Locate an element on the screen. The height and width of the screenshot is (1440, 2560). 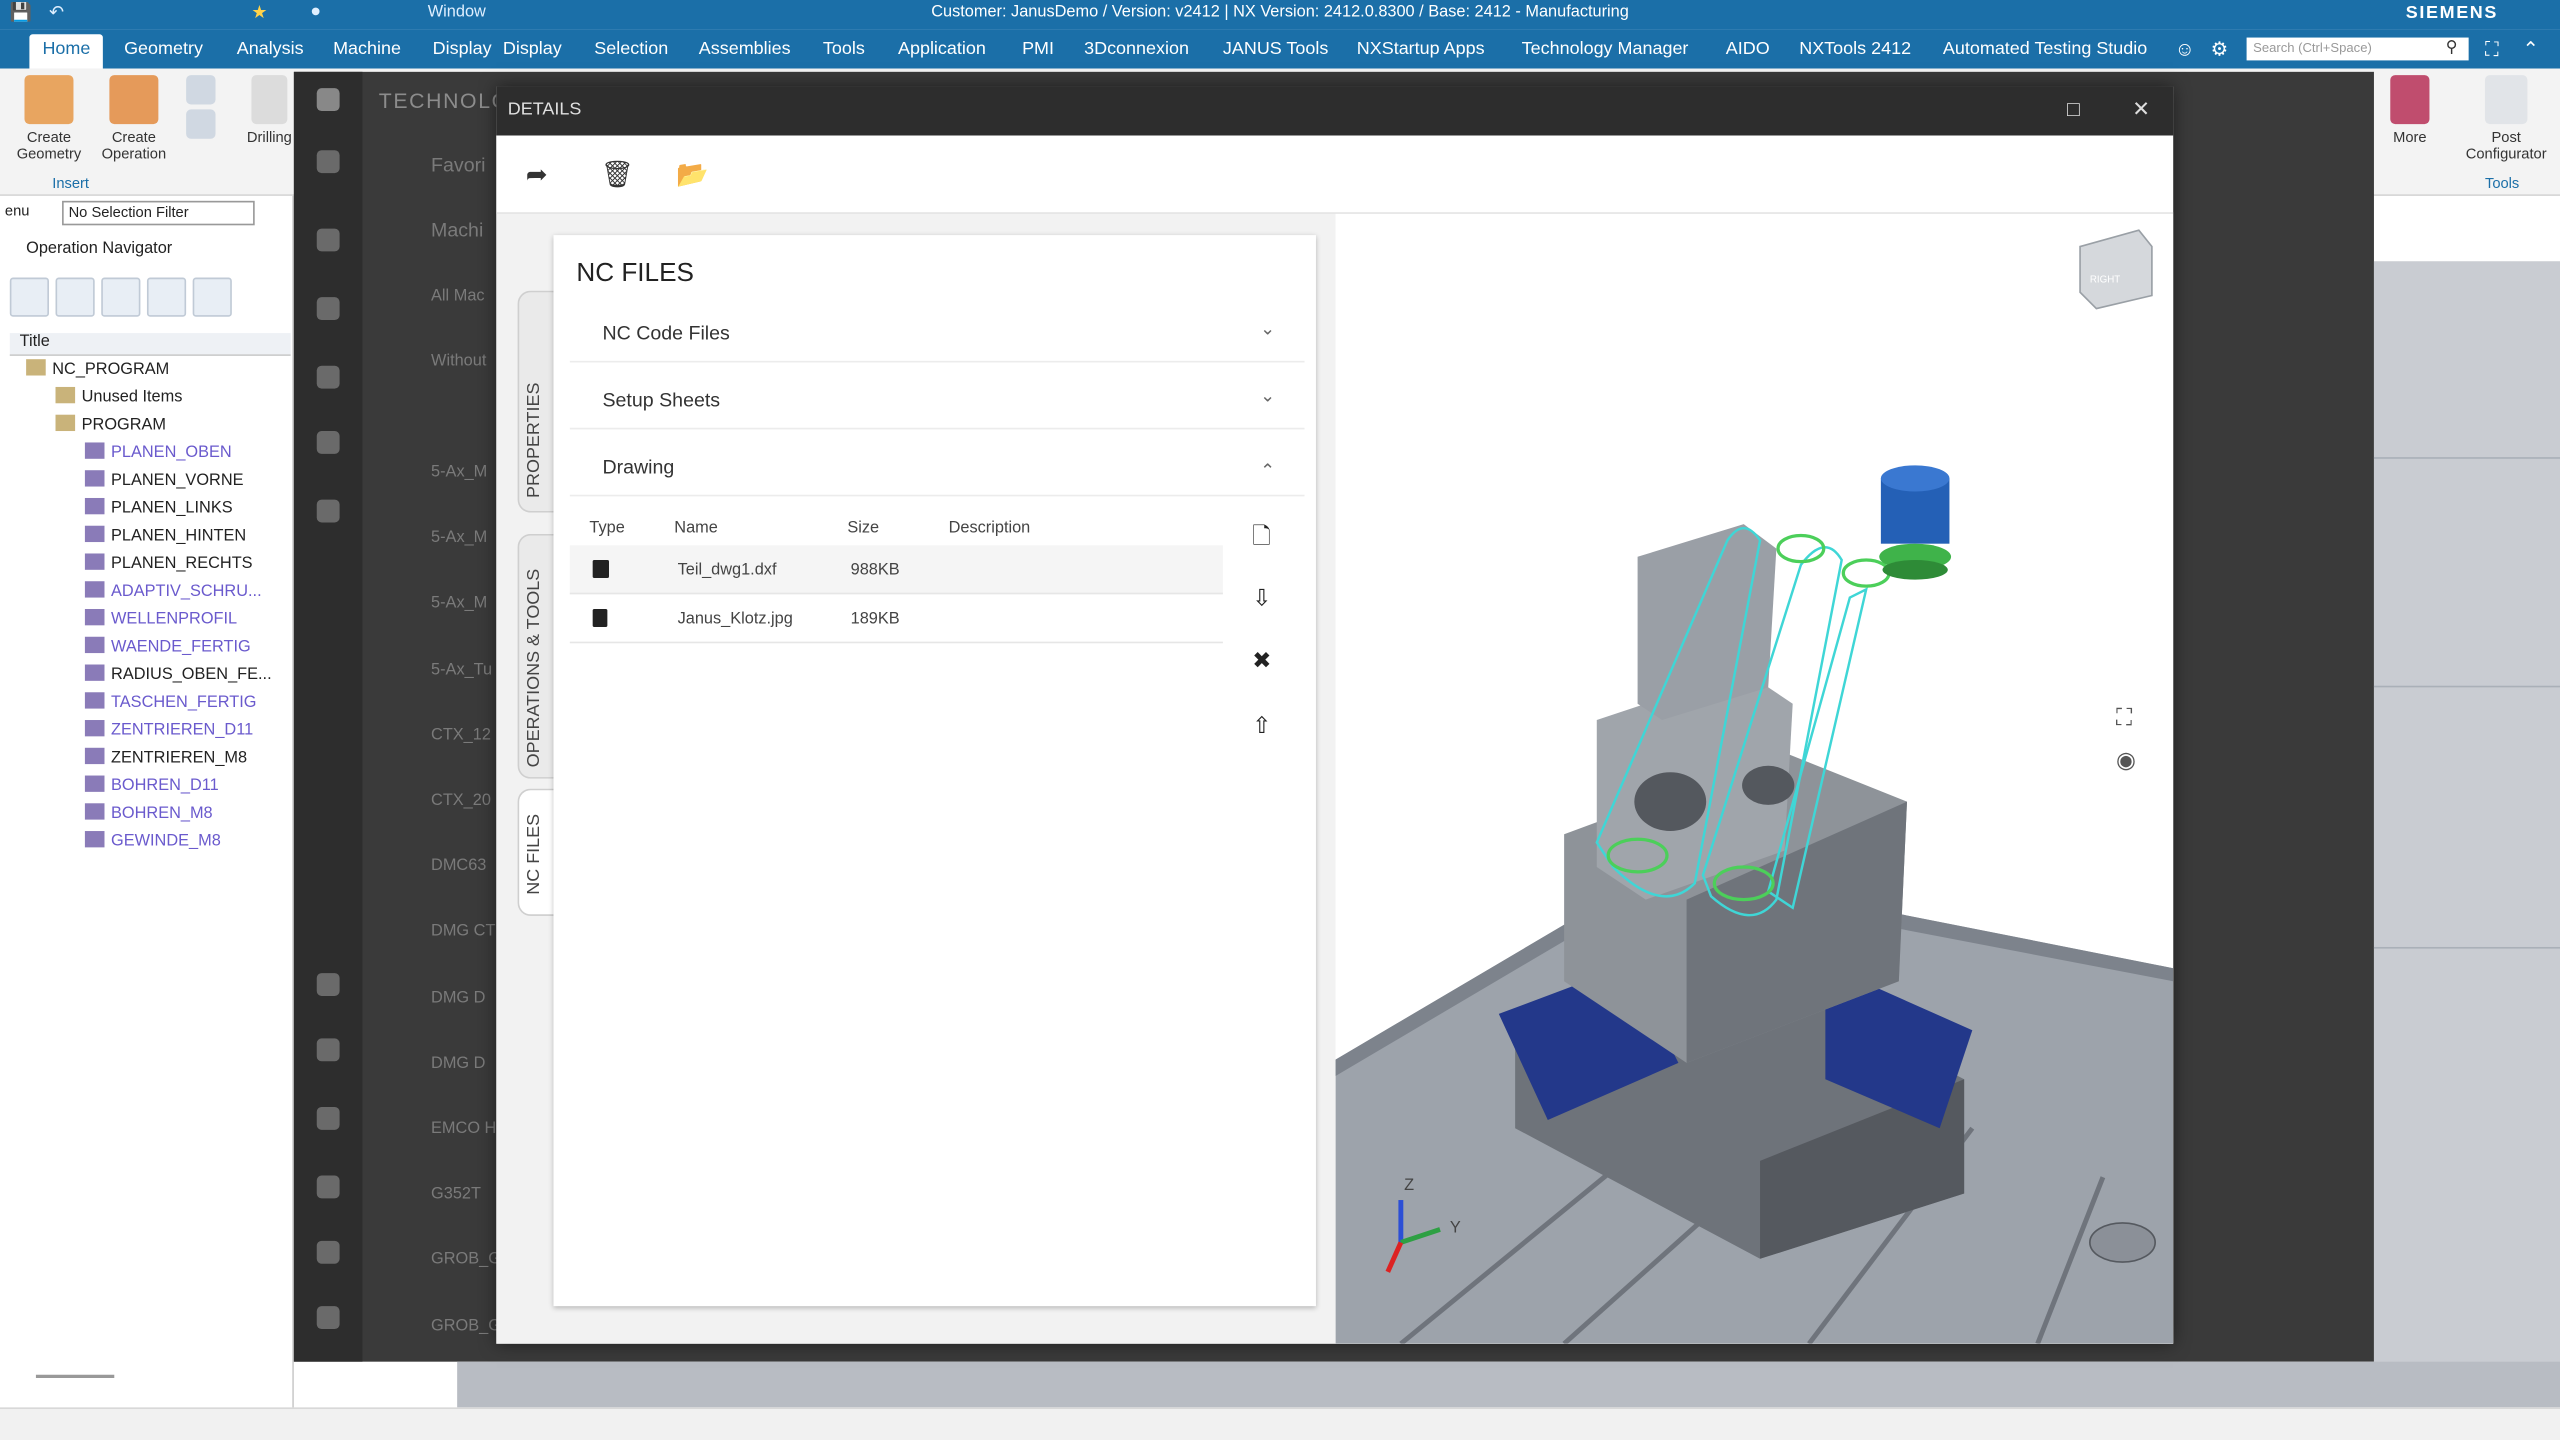
sync-icon is located at coordinates (328, 511).